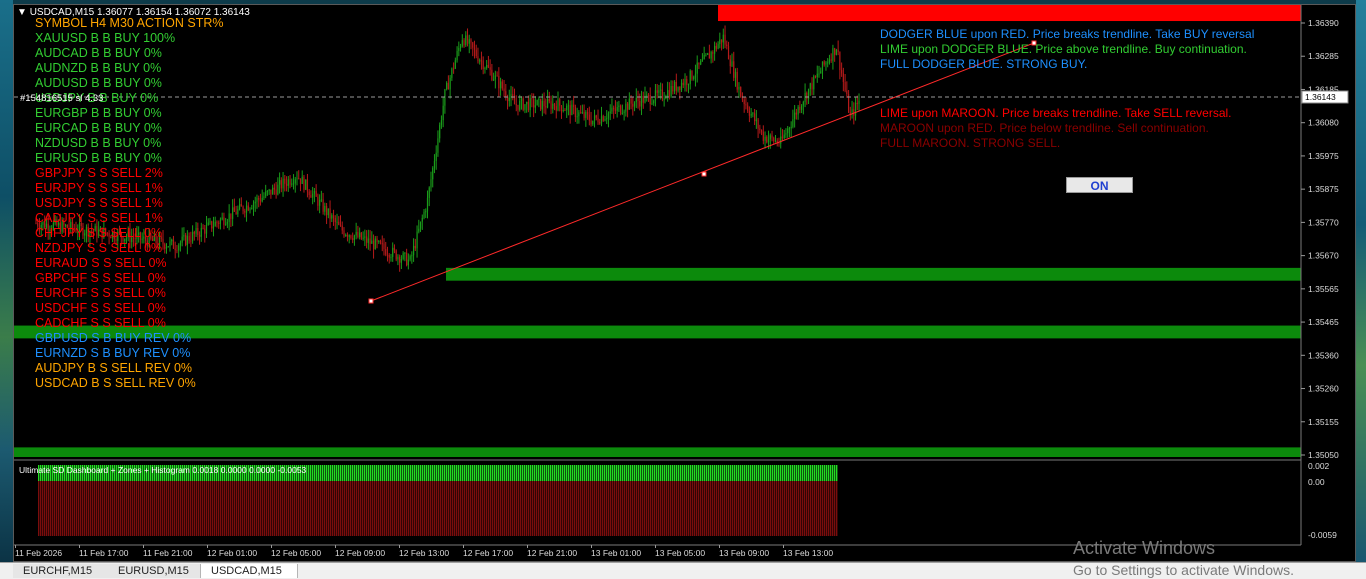 Image resolution: width=1366 pixels, height=579 pixels. I want to click on dashboard-row: XAUUSD B B BUY 100%, so click(105, 38).